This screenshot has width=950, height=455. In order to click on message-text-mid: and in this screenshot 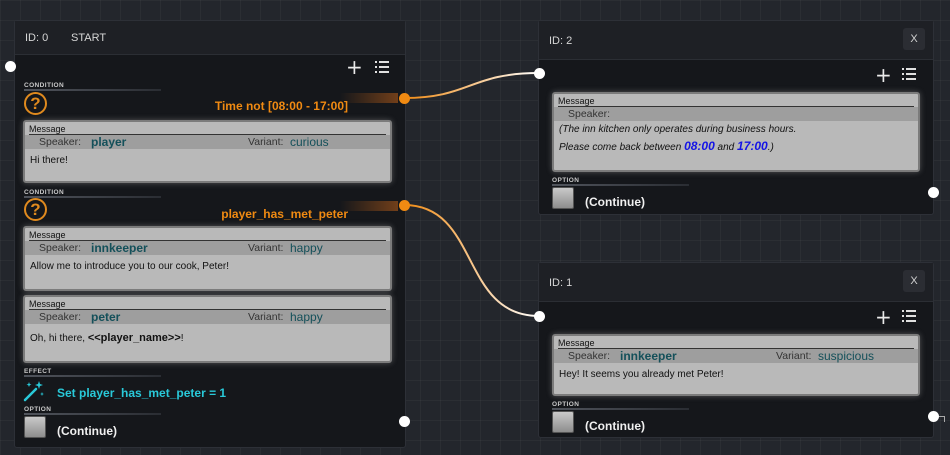, I will do `click(726, 147)`.